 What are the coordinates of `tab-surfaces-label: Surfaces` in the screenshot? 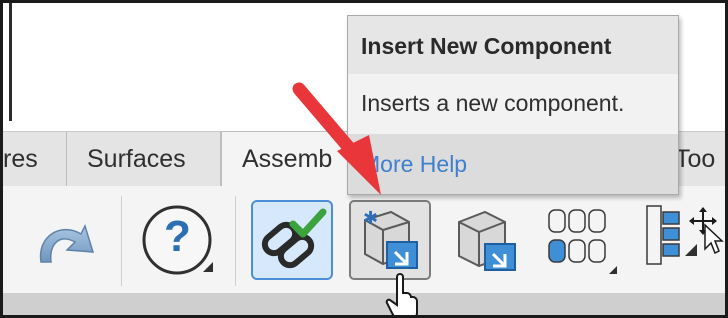 It's located at (136, 159).